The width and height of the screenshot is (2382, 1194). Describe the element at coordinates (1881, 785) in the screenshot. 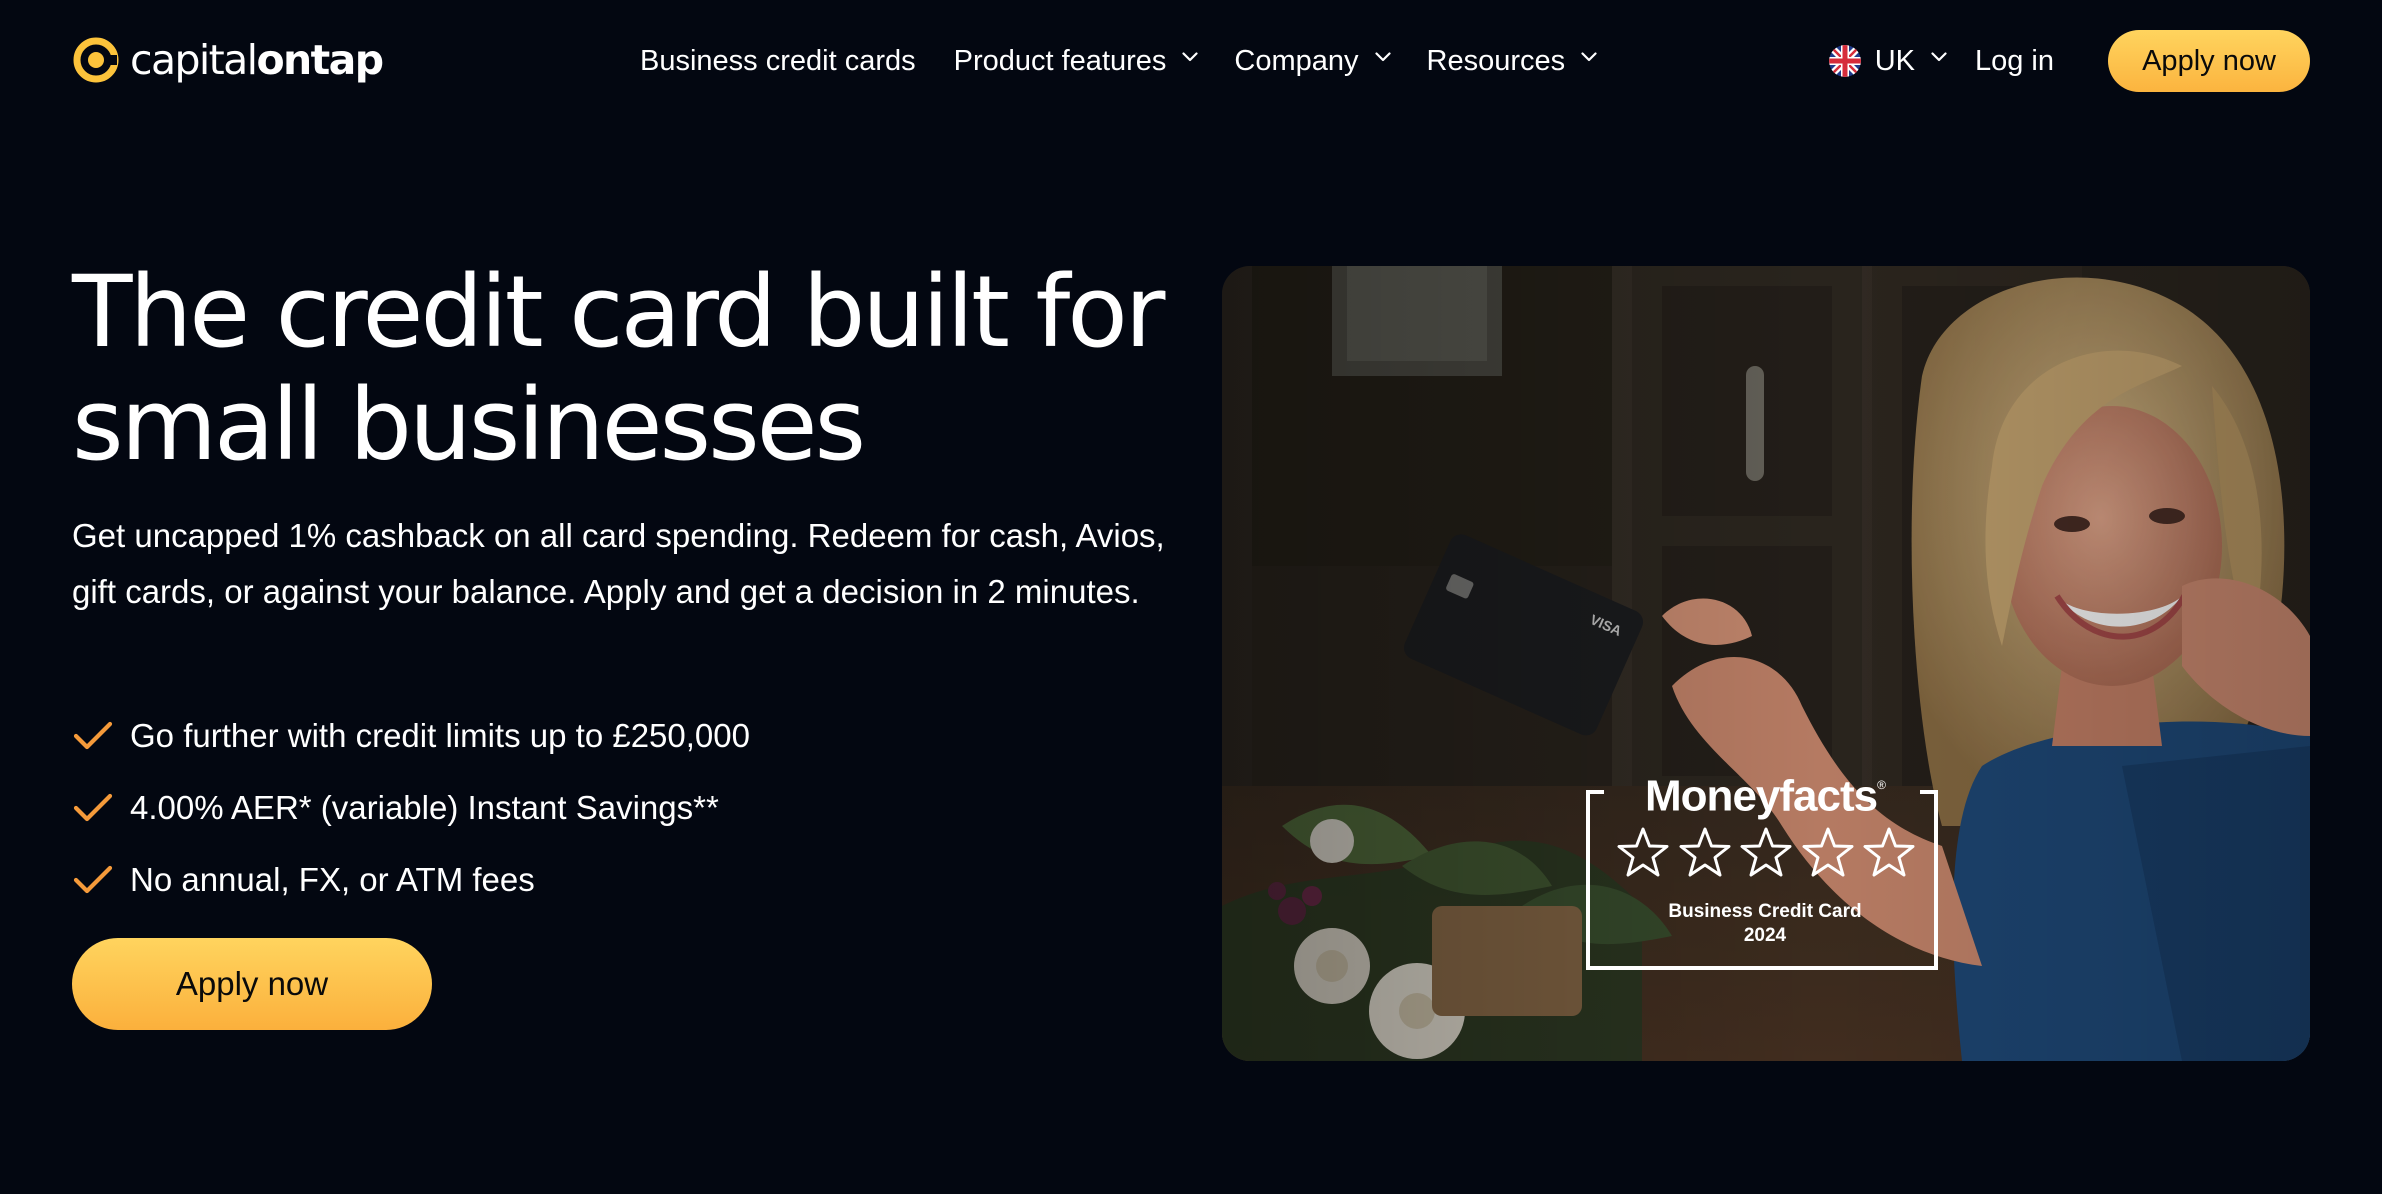

I see `award-trademark: ®` at that location.